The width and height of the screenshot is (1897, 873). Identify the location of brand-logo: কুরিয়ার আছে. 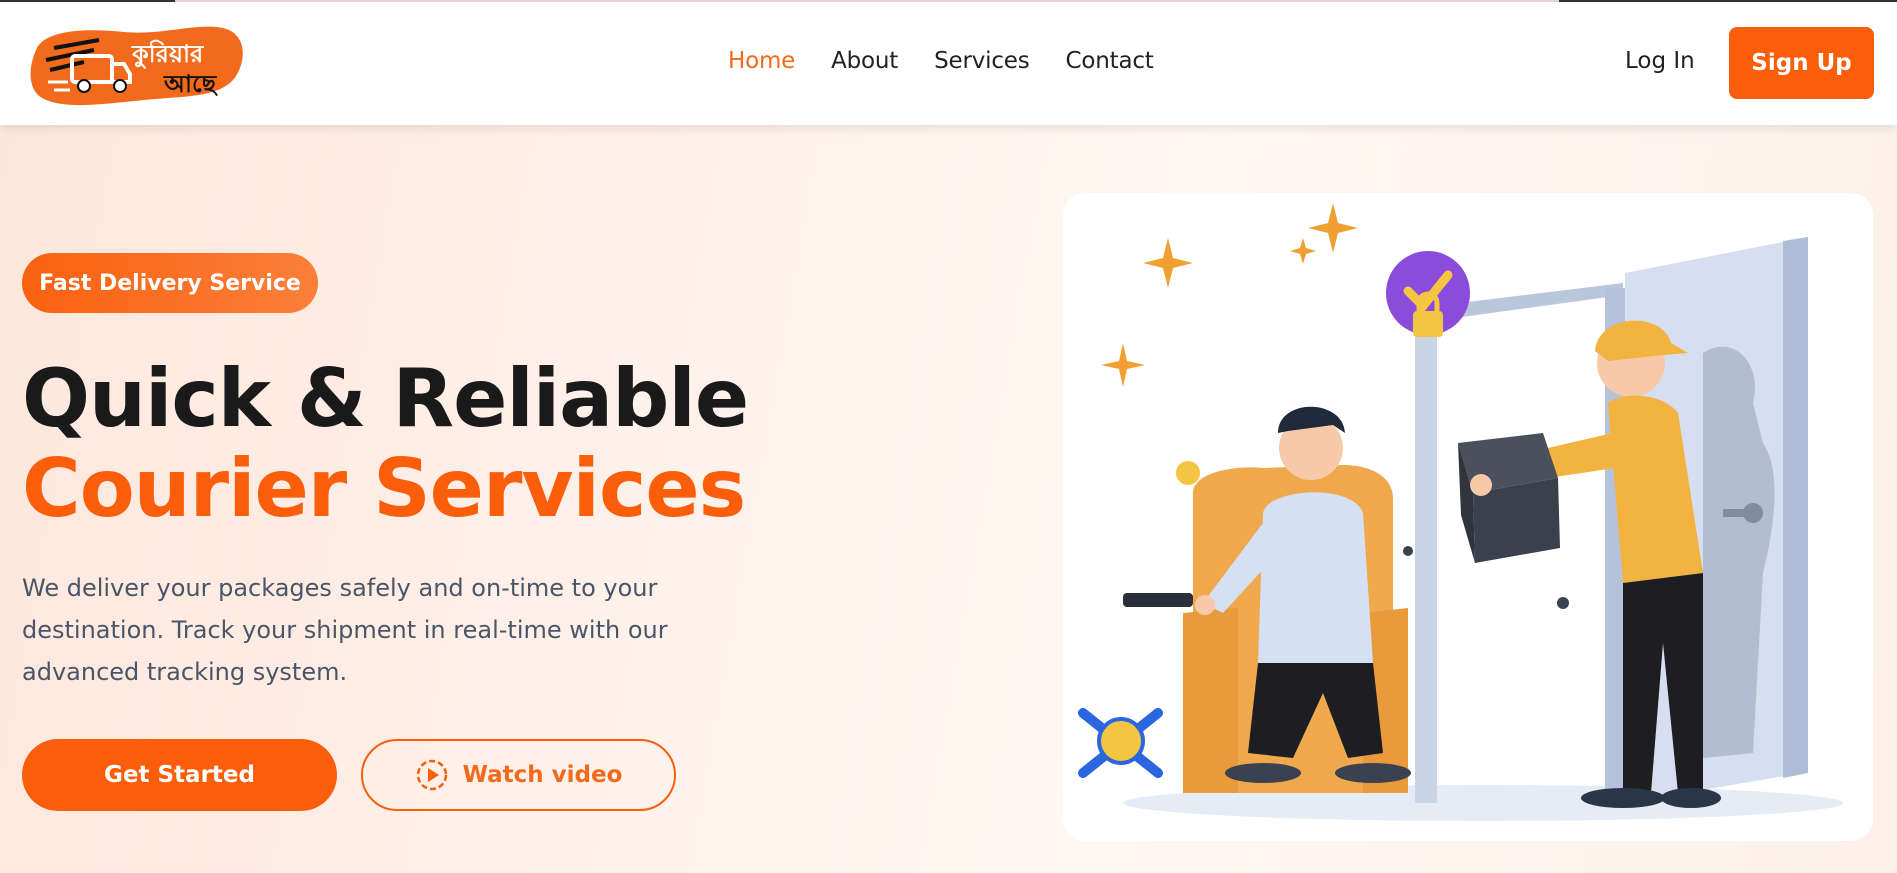
(136, 64).